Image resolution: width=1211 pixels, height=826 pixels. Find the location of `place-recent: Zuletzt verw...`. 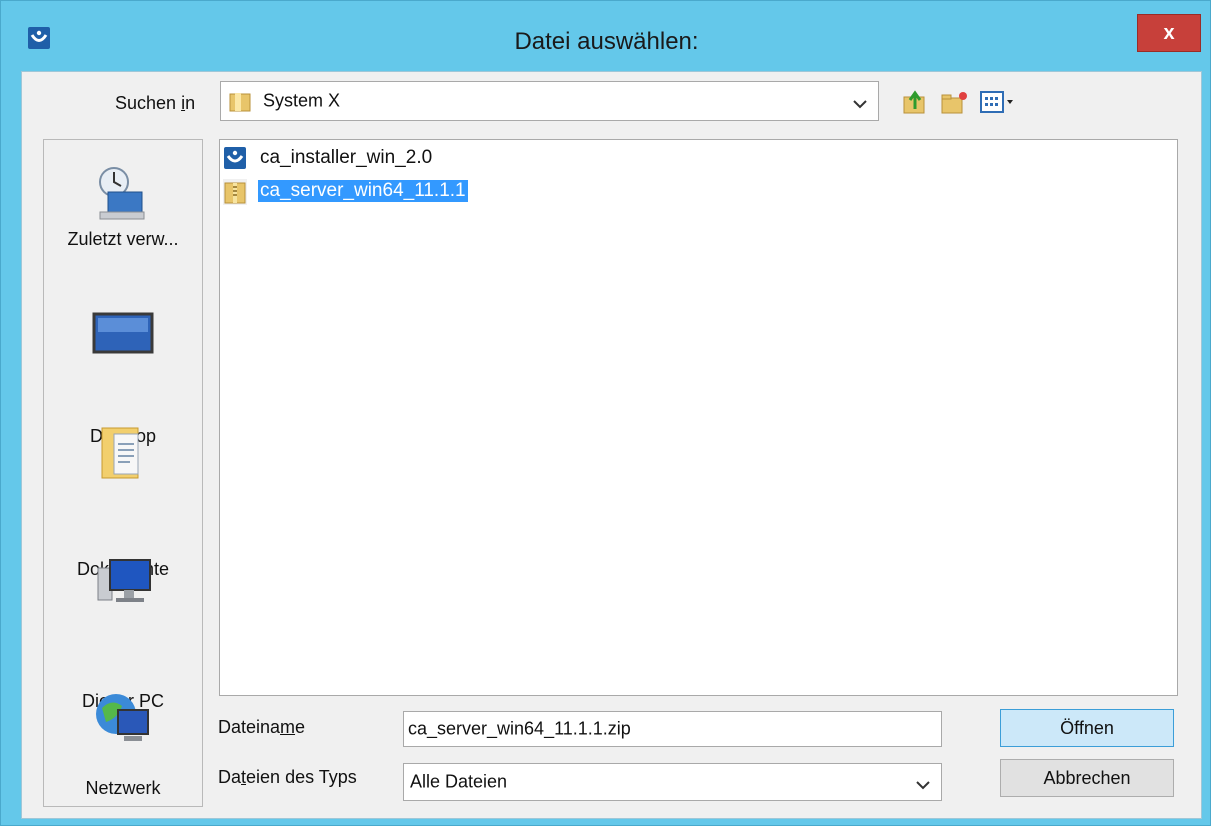

place-recent: Zuletzt verw... is located at coordinates (123, 205).